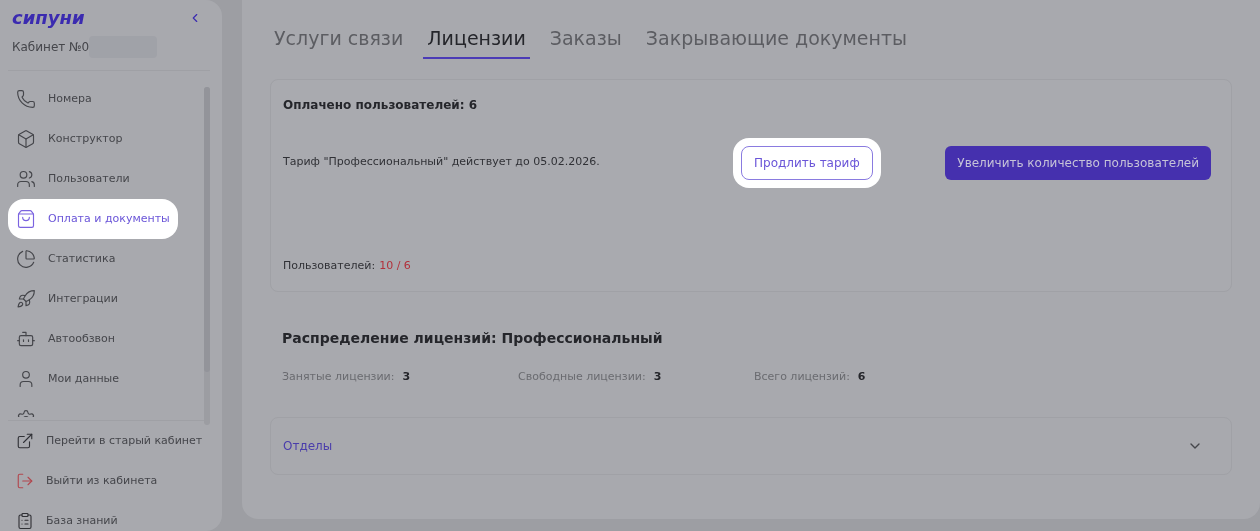 The width and height of the screenshot is (1260, 531). Describe the element at coordinates (442, 162) in the screenshot. I see `tariff-text: Тариф "Профессиональный" действует до 05.02.2026.` at that location.